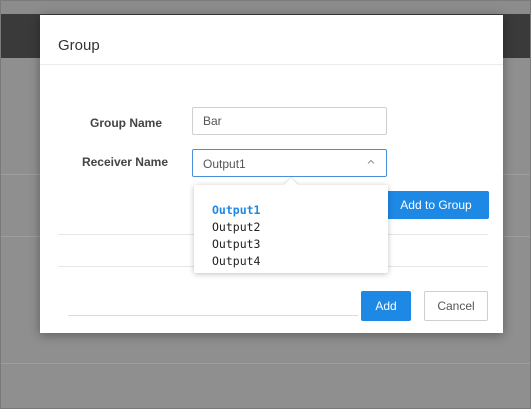 Image resolution: width=531 pixels, height=409 pixels. What do you see at coordinates (271, 64) in the screenshot?
I see `title-divider` at bounding box center [271, 64].